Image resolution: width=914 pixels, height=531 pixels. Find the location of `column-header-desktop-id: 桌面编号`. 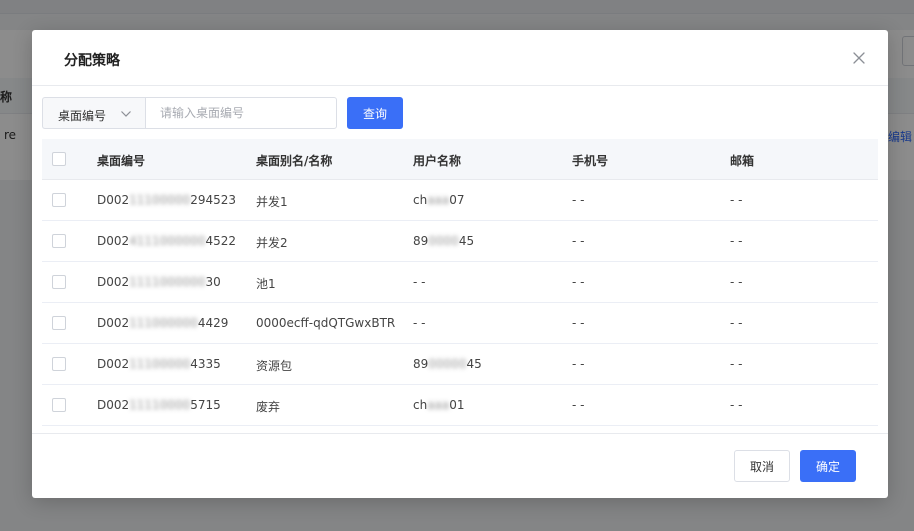

column-header-desktop-id: 桌面编号 is located at coordinates (121, 161).